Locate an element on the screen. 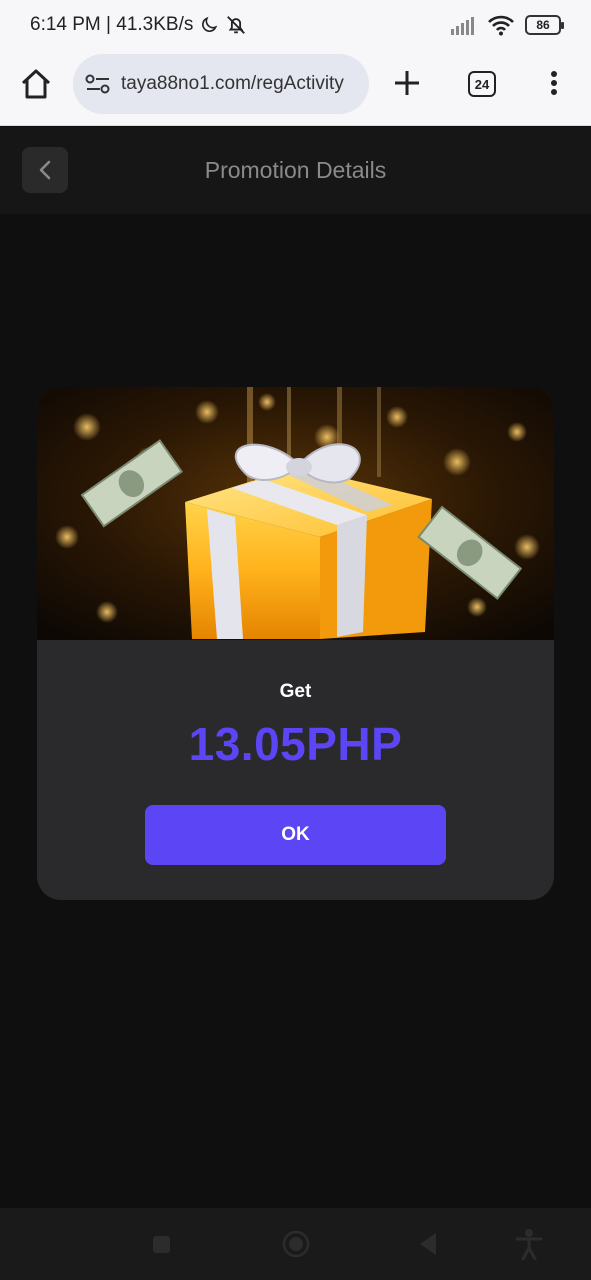  status-left: 6:14 PM | 41.3KB/s is located at coordinates (138, 25).